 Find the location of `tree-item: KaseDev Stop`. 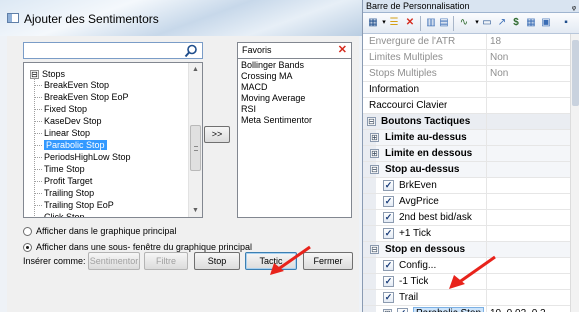

tree-item: KaseDev Stop is located at coordinates (68, 121).